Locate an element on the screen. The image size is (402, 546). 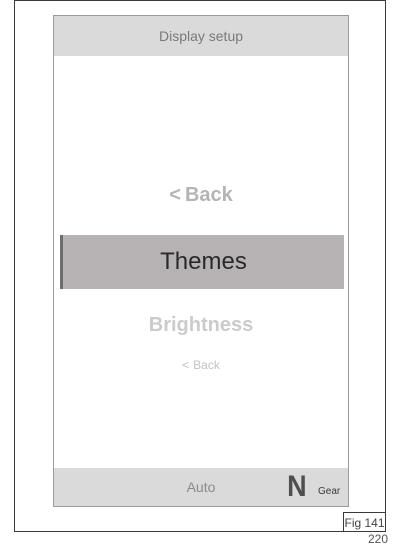
menu-item-brightness-label: Brightness is located at coordinates (201, 325).